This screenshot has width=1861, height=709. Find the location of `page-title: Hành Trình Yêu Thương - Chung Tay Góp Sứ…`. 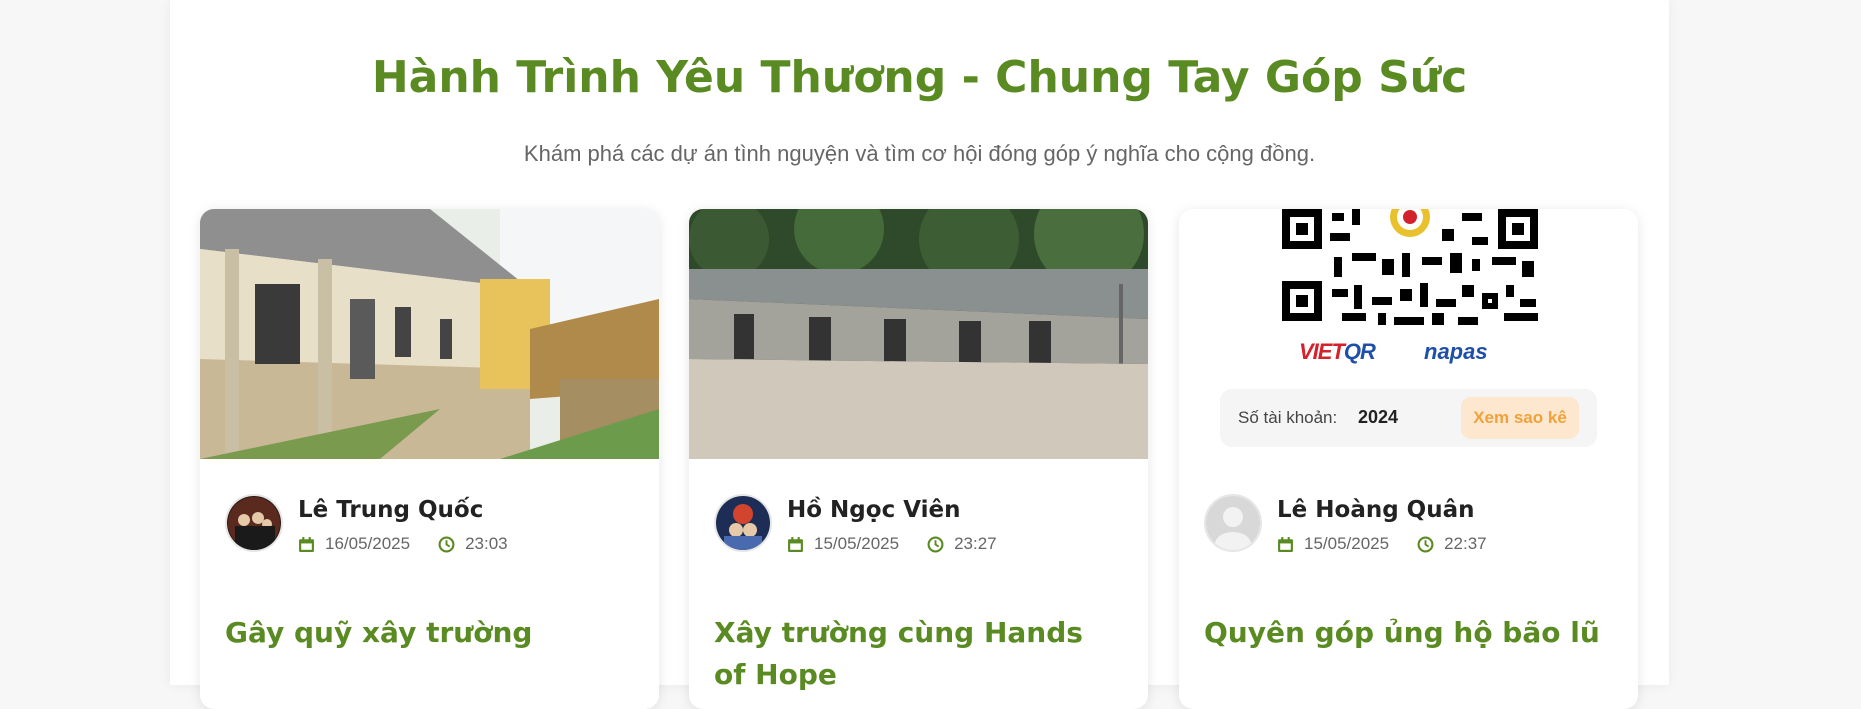

page-title: Hành Trình Yêu Thương - Chung Tay Góp Sứ… is located at coordinates (919, 77).